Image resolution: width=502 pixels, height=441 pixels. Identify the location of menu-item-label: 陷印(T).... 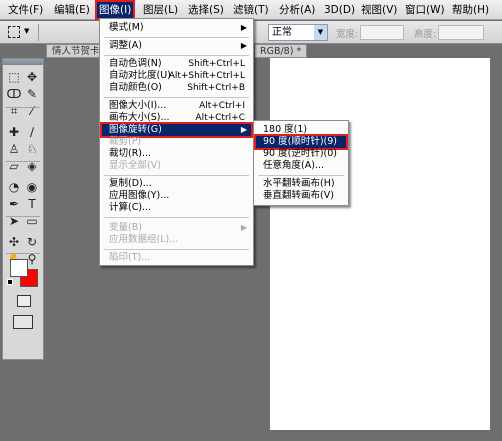
(130, 257).